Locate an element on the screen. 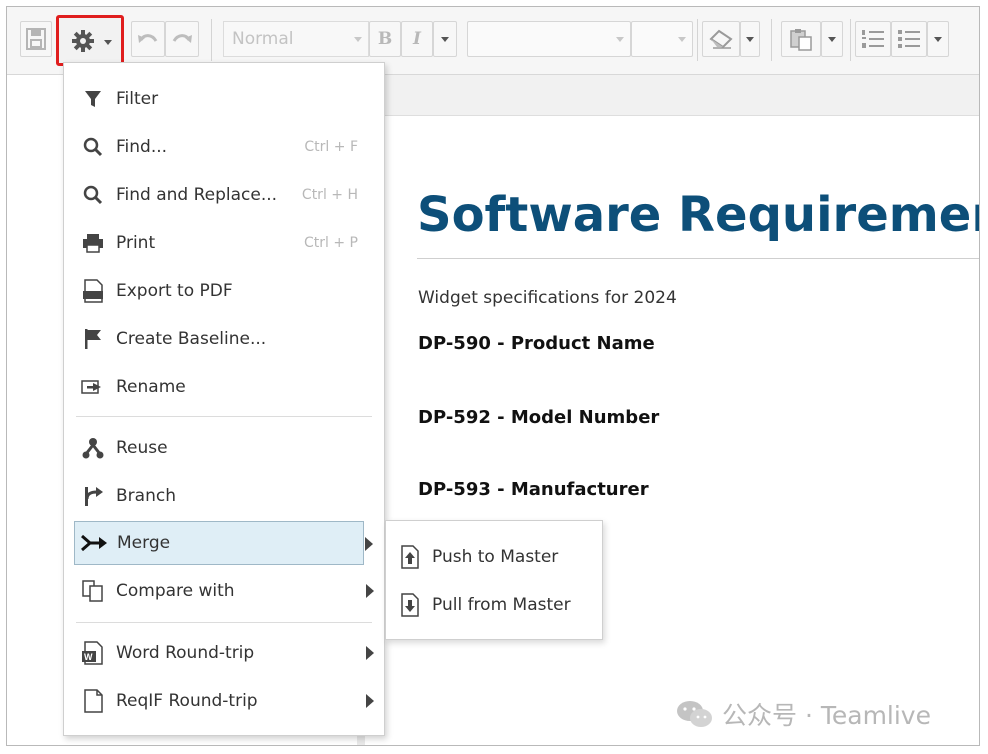  document-header-strip is located at coordinates (681, 95).